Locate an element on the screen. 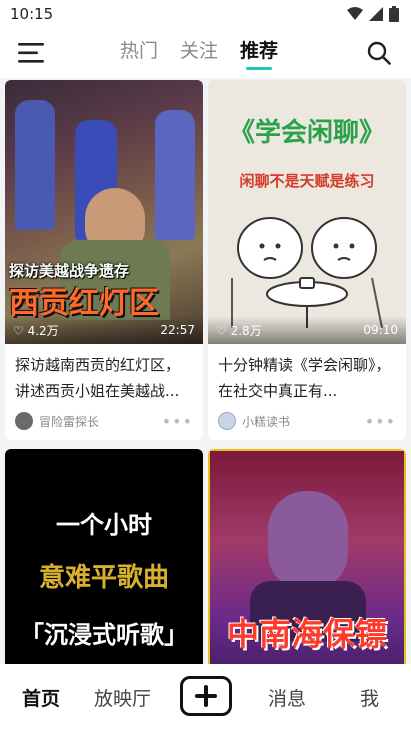 This screenshot has width=411, height=730. video-card: 一个小时 意难平歌曲 「沉浸式听歌」 is located at coordinates (104, 556).